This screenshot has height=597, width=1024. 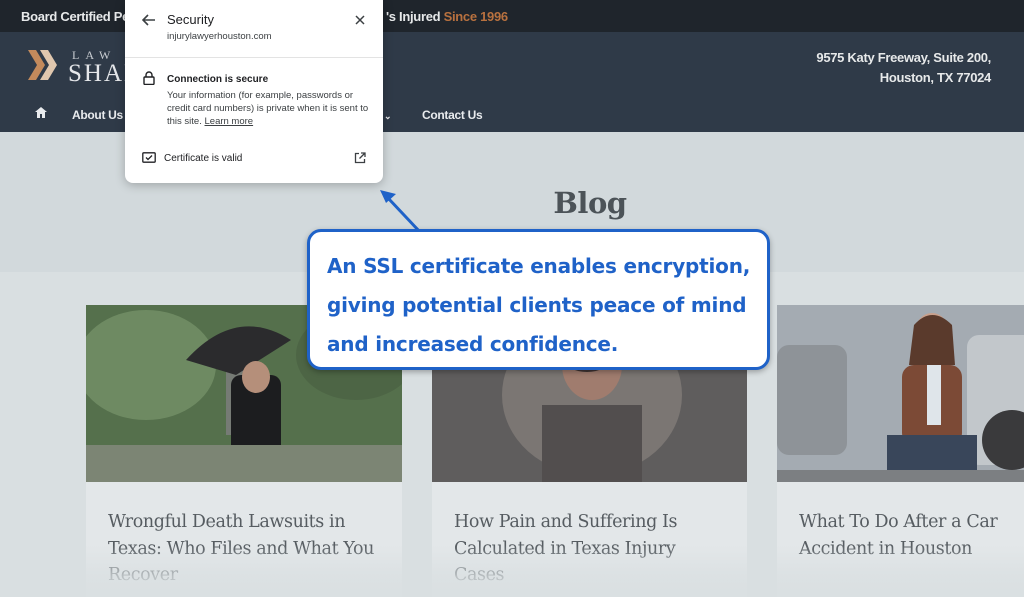 What do you see at coordinates (218, 79) in the screenshot?
I see `connection-status: Connection is secure` at bounding box center [218, 79].